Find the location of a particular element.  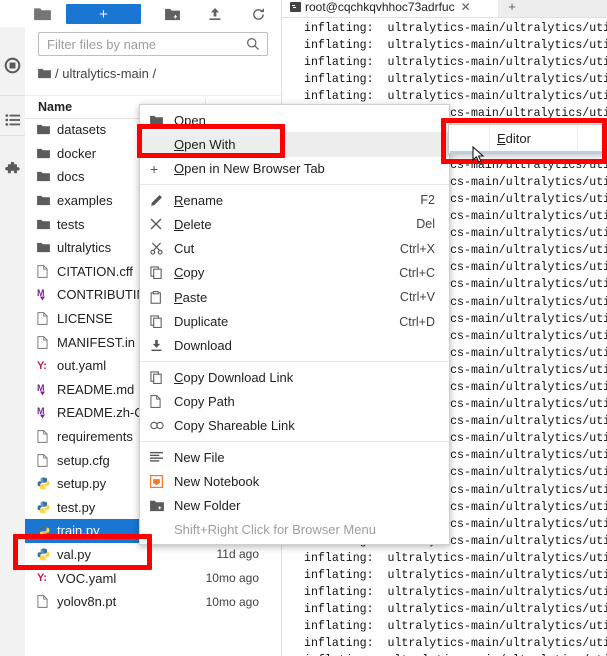

close-icon: ✕ is located at coordinates (466, 7).